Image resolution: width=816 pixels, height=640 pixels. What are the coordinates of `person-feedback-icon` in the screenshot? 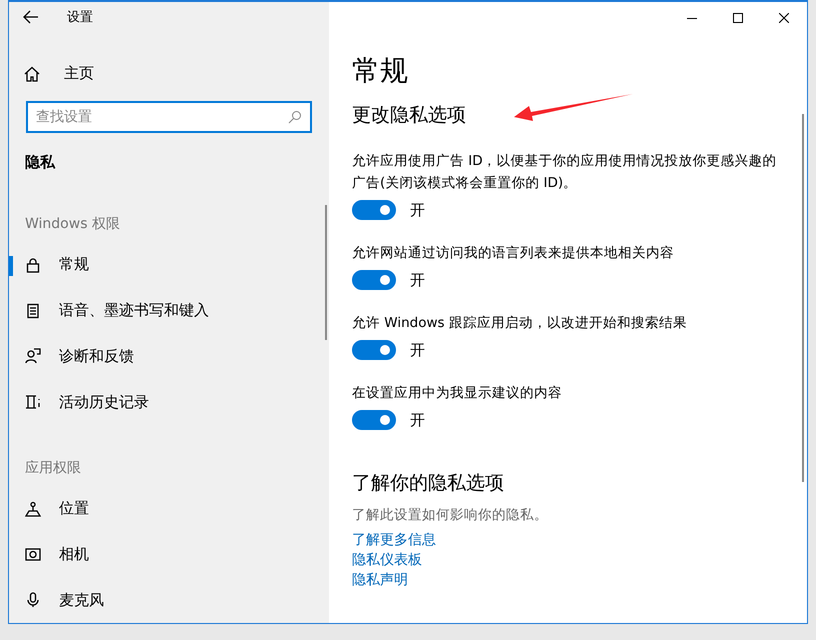 It's located at (33, 356).